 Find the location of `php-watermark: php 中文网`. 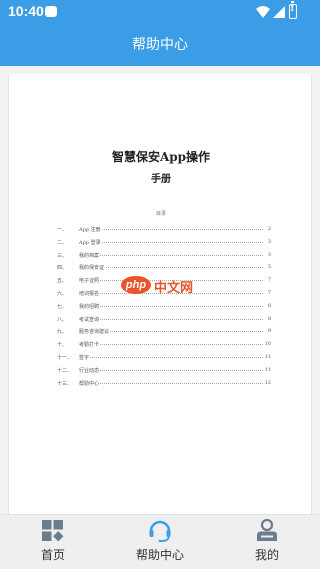

php-watermark: php 中文网 is located at coordinates (166, 286).